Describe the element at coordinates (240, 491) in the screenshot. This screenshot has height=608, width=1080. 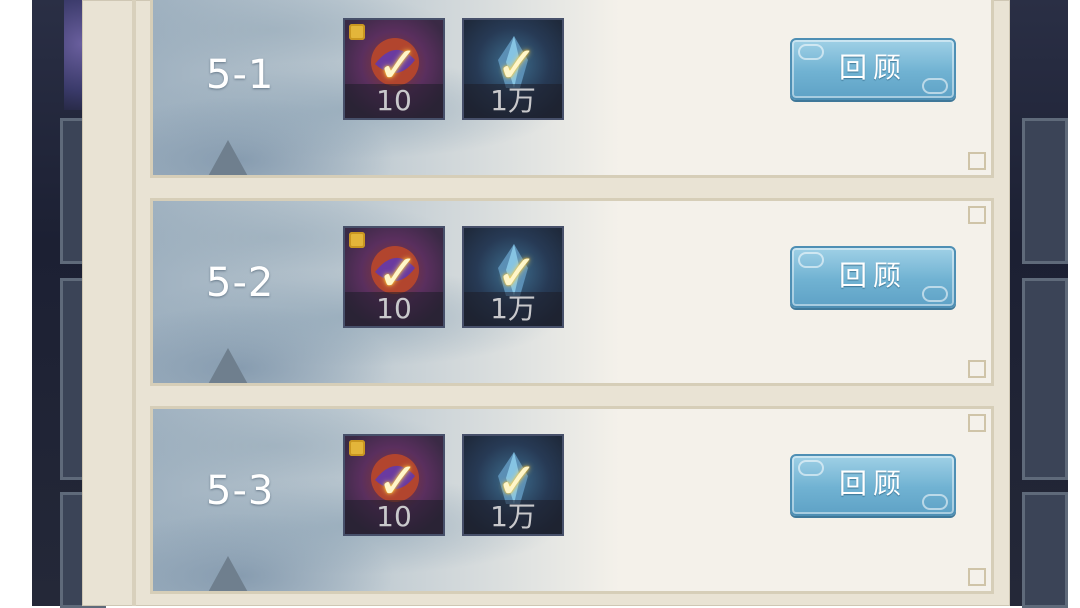
I see `stage-number: 5-3` at that location.